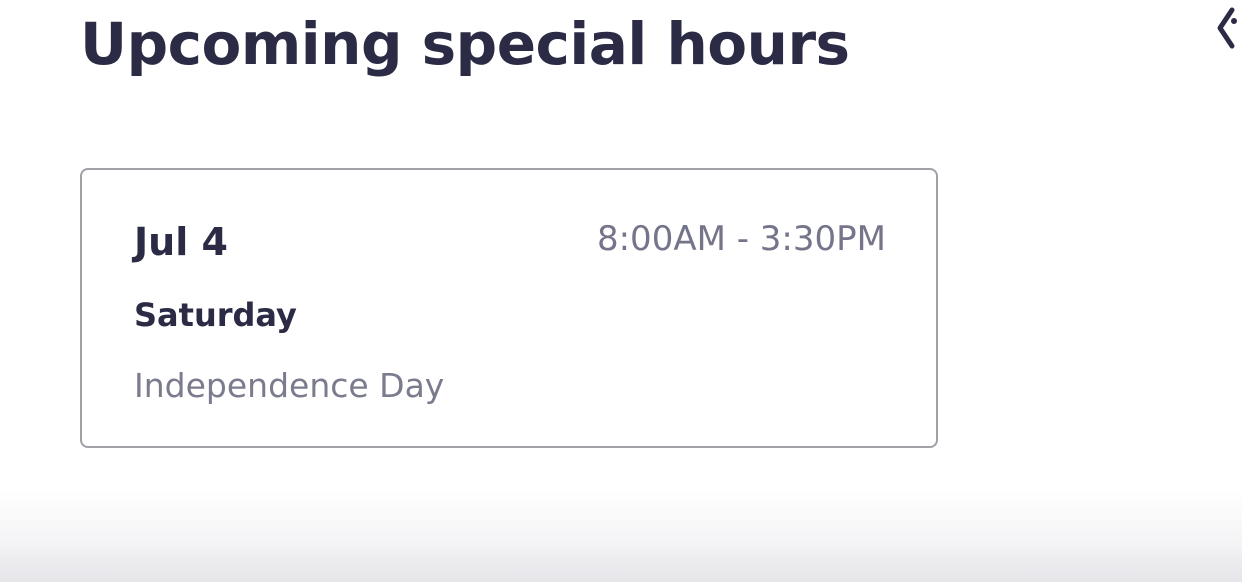 The height and width of the screenshot is (582, 1242). I want to click on special-hours-date: Jul 4, so click(181, 242).